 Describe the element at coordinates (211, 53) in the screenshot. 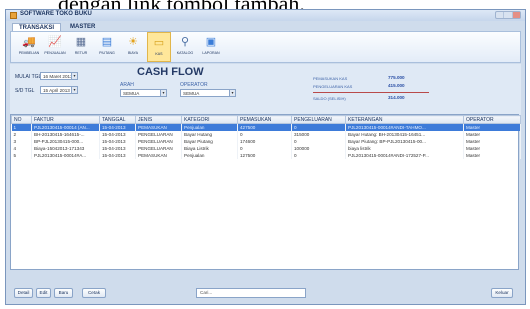

I see `ribbon-button-label: LAPORAN` at that location.